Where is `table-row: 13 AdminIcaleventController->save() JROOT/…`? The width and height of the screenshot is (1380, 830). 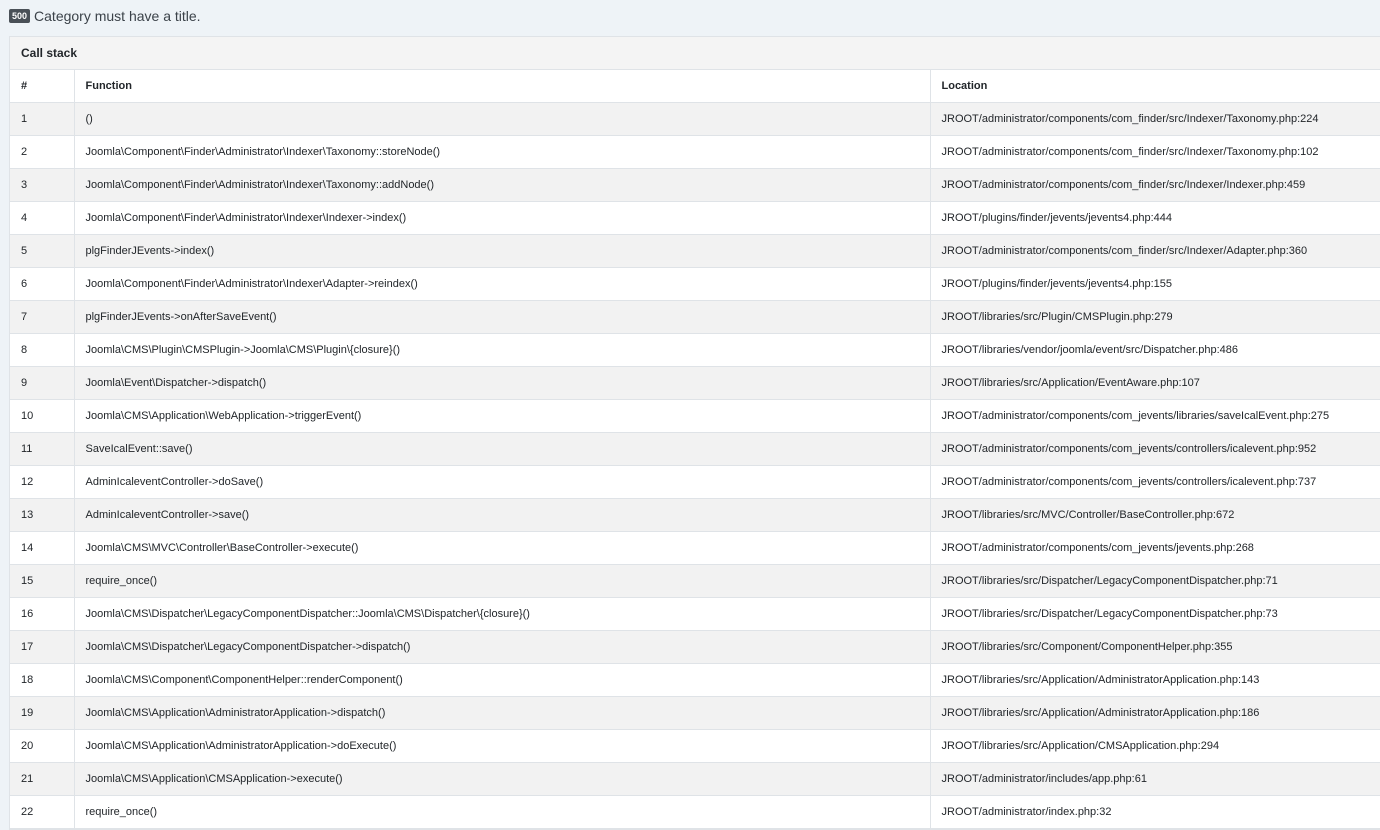 table-row: 13 AdminIcaleventController->save() JROOT/… is located at coordinates (695, 515).